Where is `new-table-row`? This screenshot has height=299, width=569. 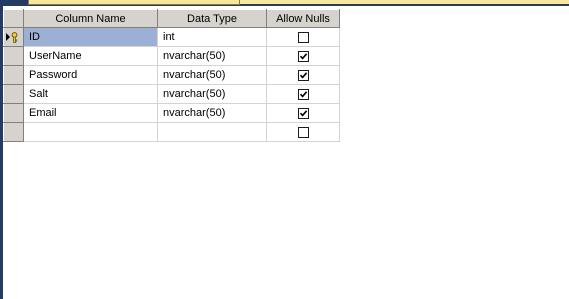
new-table-row is located at coordinates (171, 132).